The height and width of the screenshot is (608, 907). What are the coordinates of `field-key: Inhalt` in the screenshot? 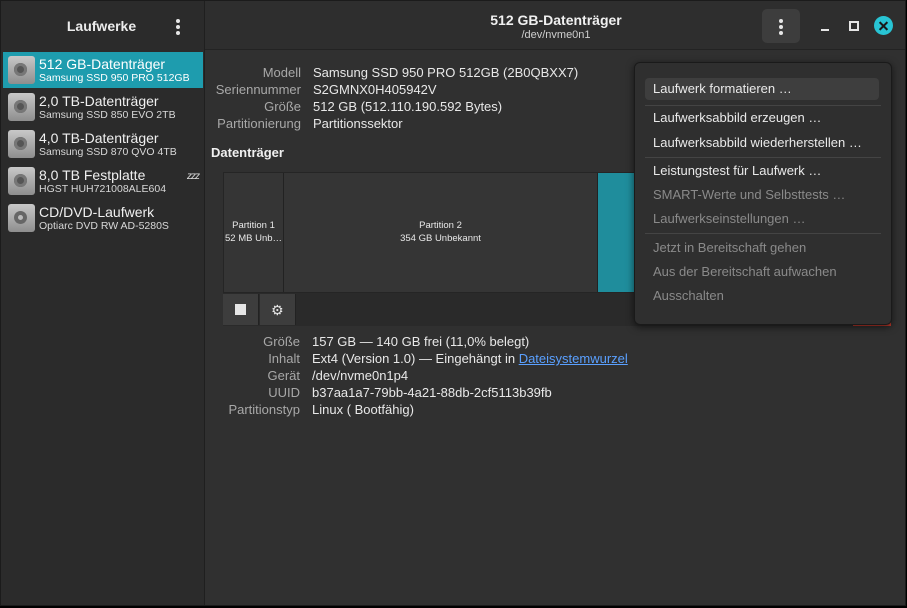 It's located at (284, 358).